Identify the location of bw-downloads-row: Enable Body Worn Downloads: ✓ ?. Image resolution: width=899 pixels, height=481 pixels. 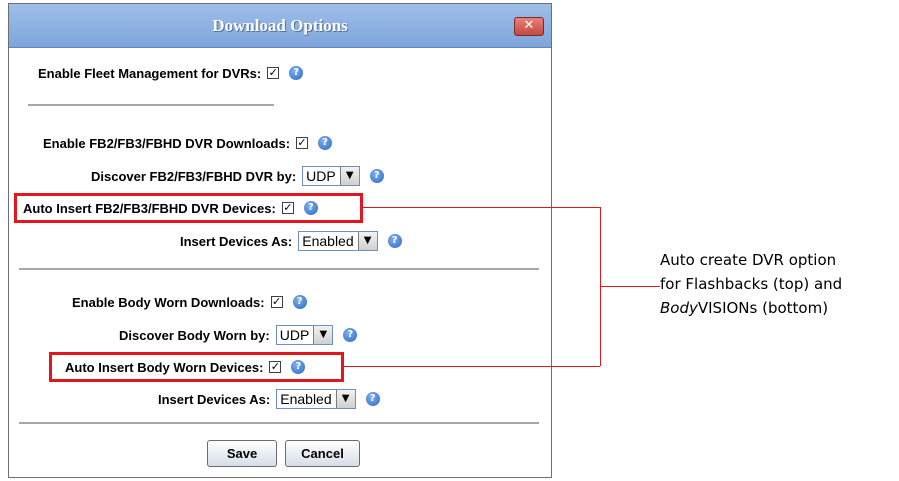
(189, 302).